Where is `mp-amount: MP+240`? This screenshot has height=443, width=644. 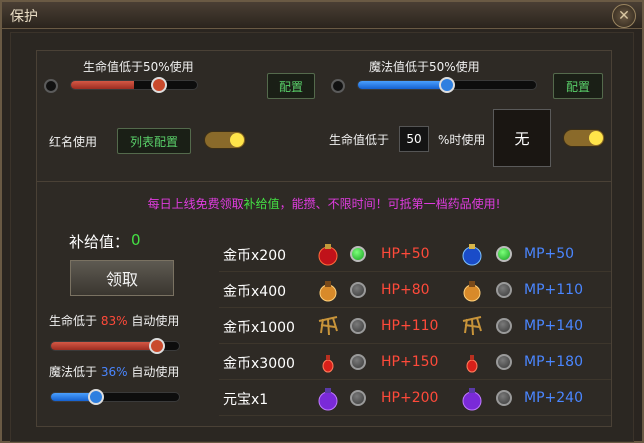
mp-amount: MP+240 is located at coordinates (553, 398).